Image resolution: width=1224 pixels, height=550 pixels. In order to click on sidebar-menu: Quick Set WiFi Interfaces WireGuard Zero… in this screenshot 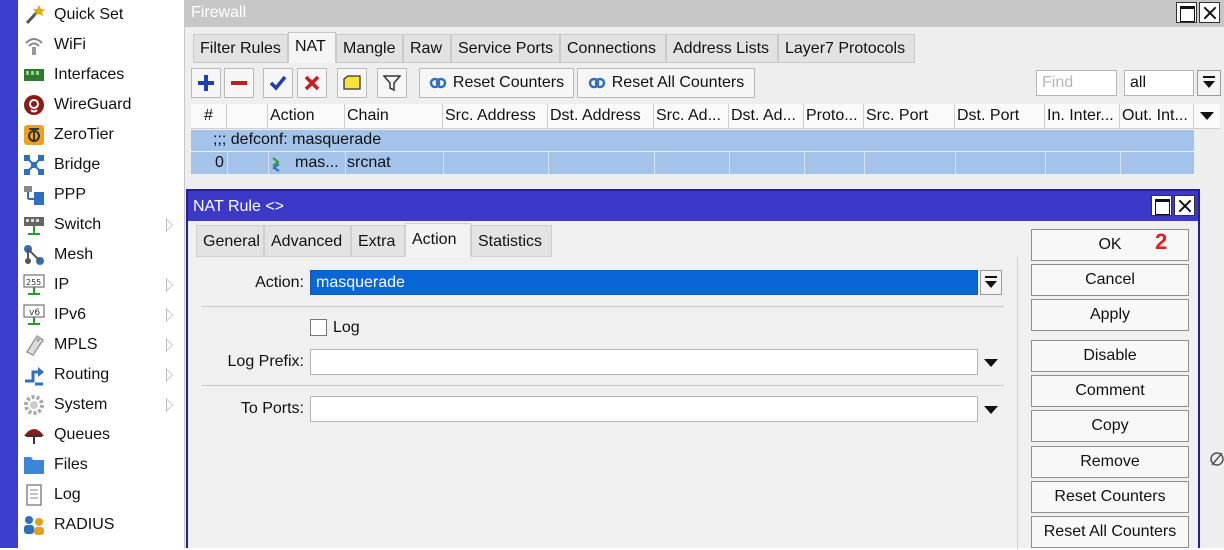, I will do `click(92, 274)`.